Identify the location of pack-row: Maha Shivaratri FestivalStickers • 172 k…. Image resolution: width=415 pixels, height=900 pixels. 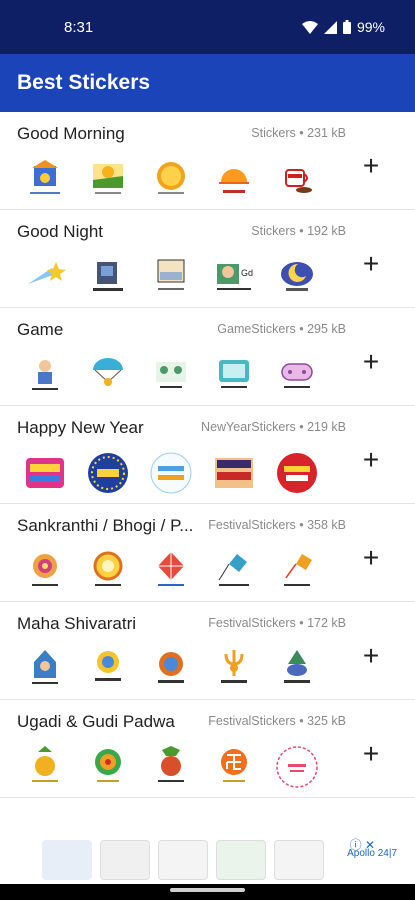
(207, 651).